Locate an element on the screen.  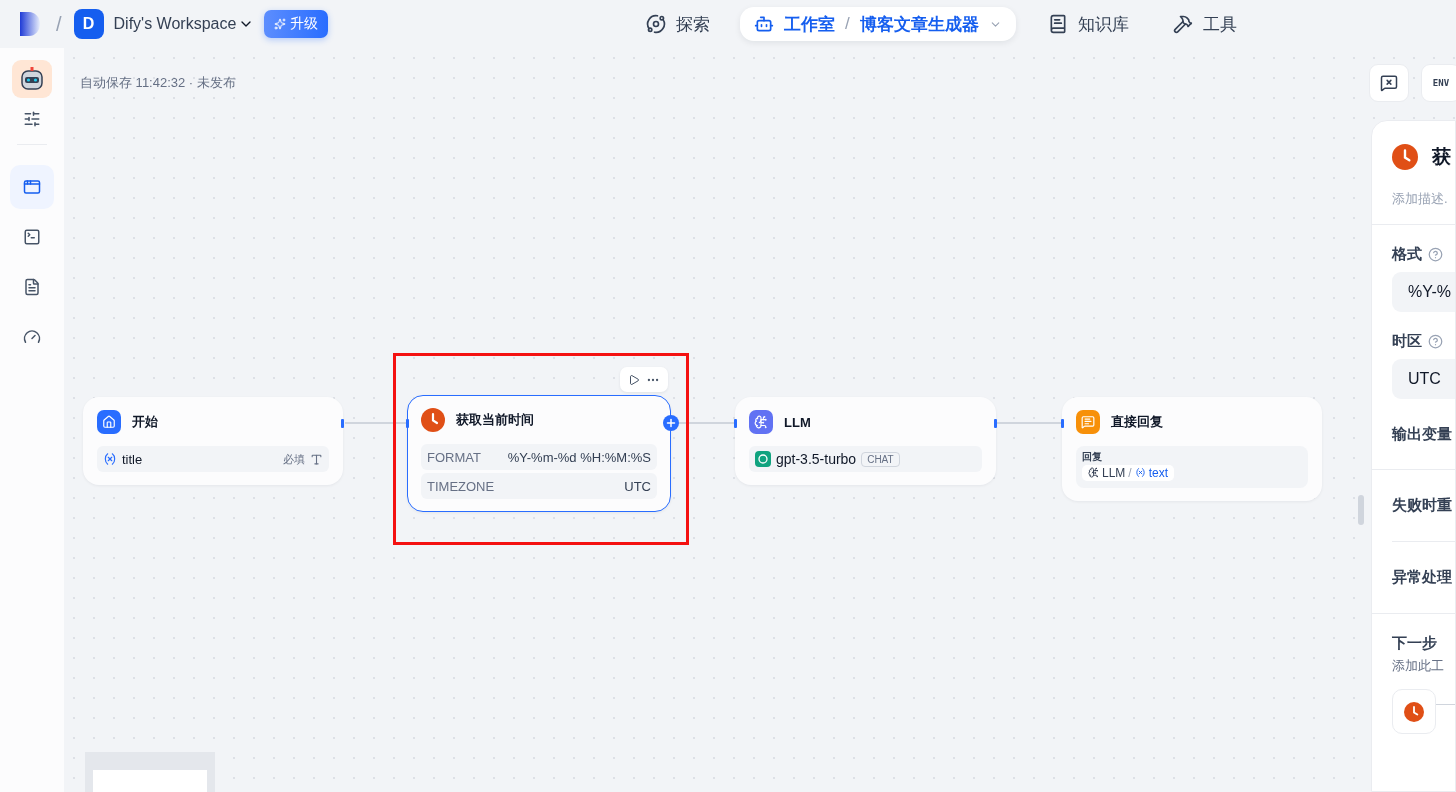
field-label: 格式 is located at coordinates (1407, 254).